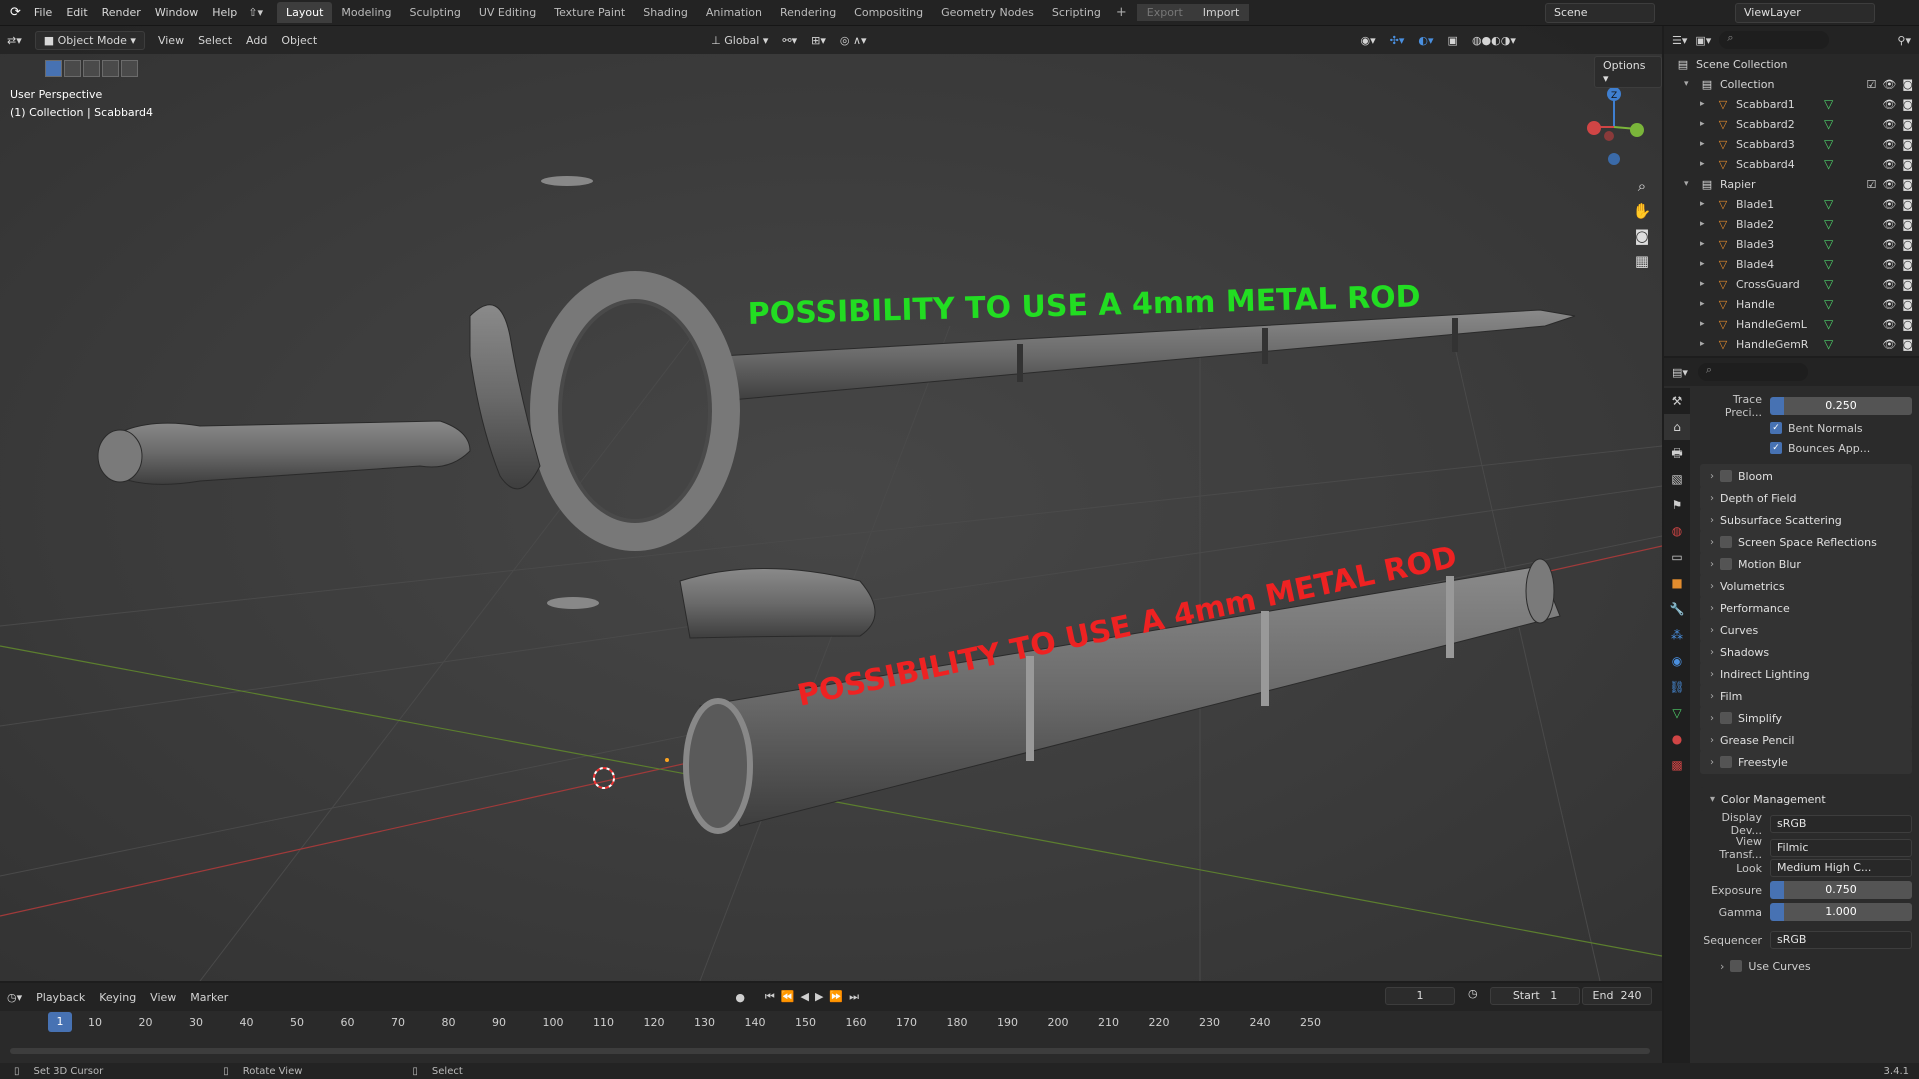 This screenshot has height=1079, width=1919. What do you see at coordinates (665, 12) in the screenshot?
I see `tab-shading: Shading` at bounding box center [665, 12].